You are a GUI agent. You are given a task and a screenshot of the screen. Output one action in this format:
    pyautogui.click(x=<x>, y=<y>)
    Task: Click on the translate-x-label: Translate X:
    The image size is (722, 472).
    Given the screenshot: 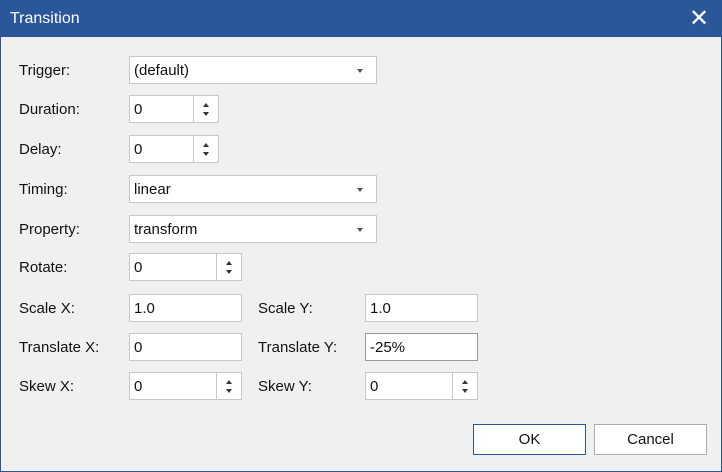 What is the action you would take?
    pyautogui.click(x=59, y=347)
    